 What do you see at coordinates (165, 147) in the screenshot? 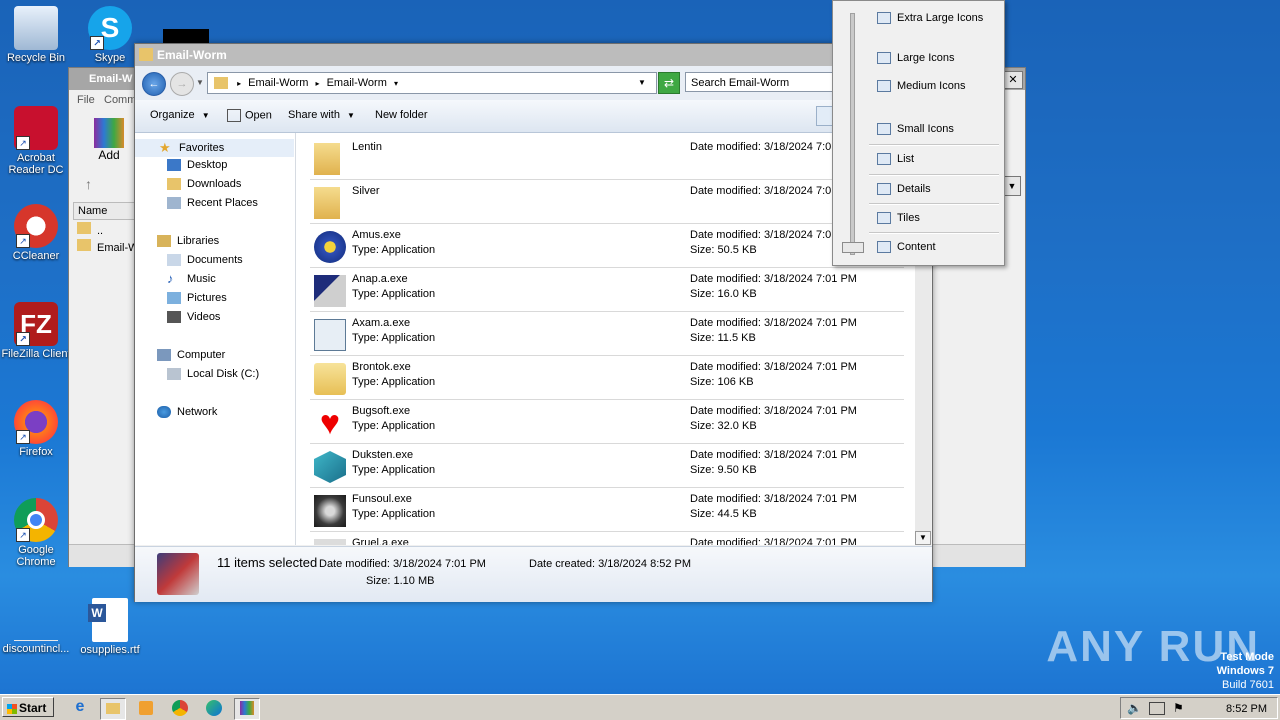
I see `star-icon: ★` at bounding box center [165, 147].